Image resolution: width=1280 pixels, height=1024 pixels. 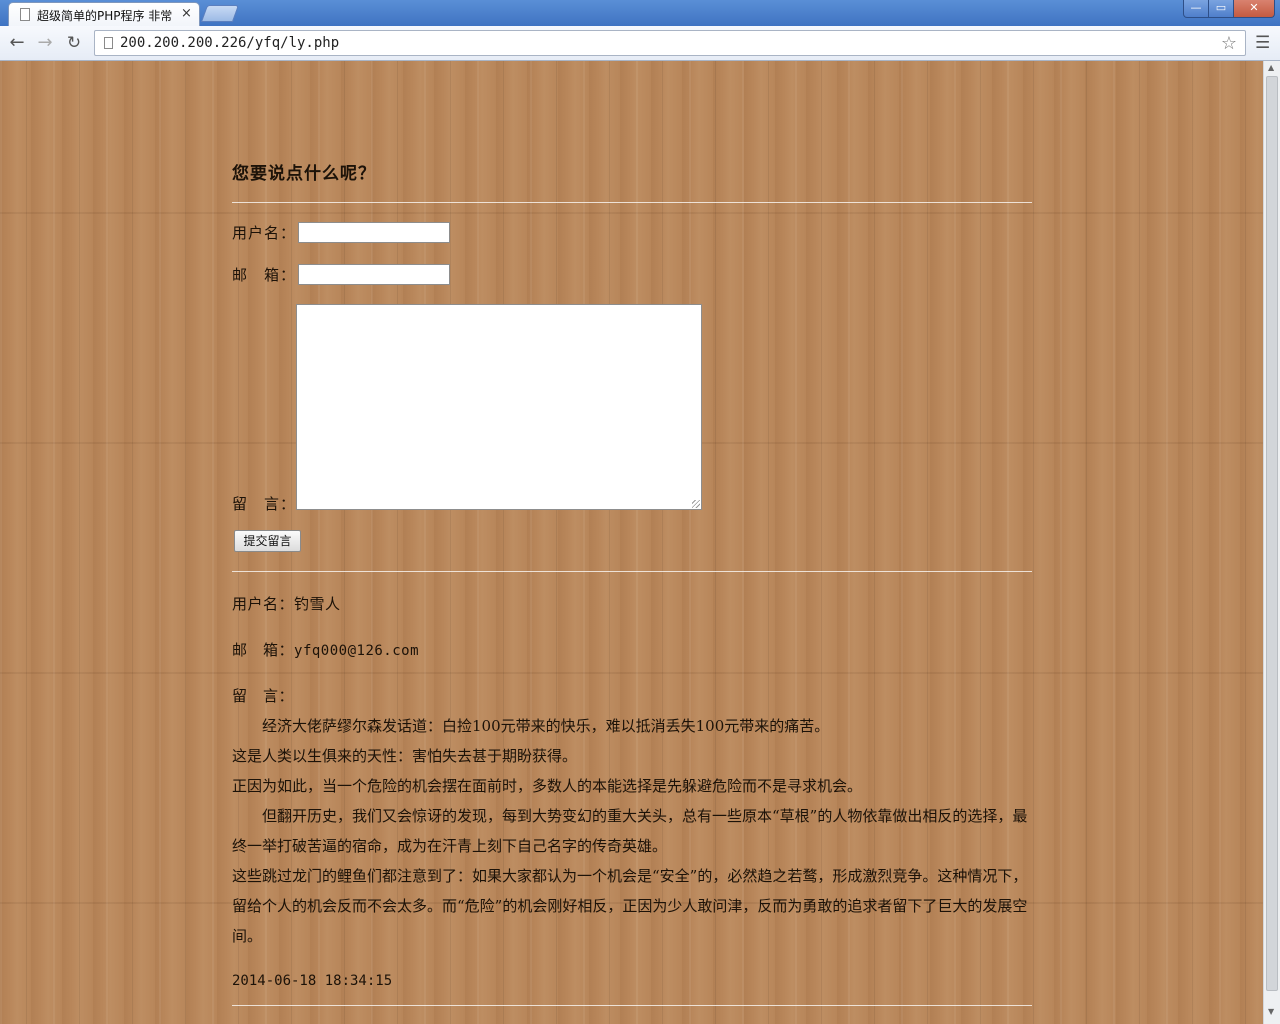 I want to click on maximize-button: ▭, so click(x=1221, y=9).